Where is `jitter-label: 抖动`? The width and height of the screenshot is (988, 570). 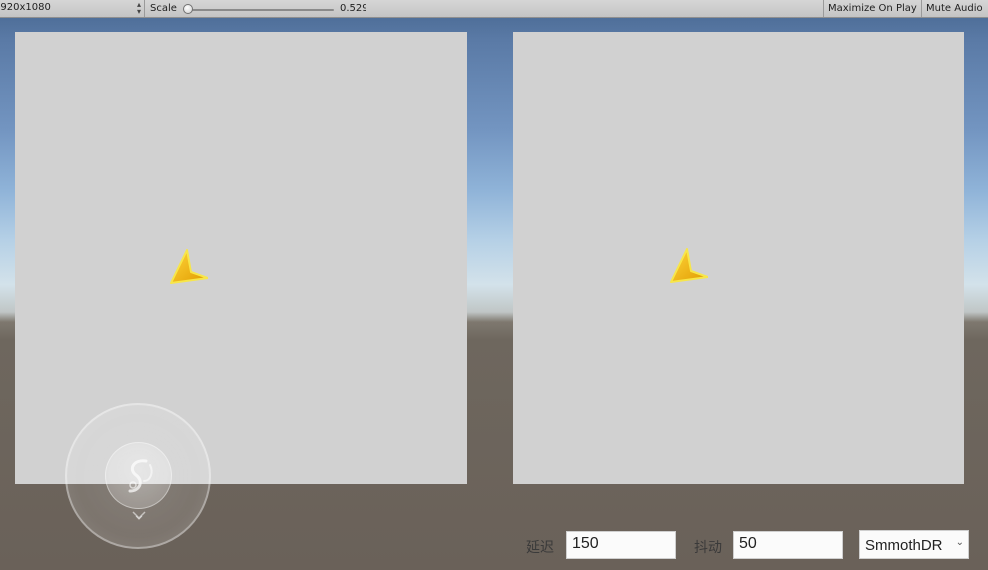 jitter-label: 抖动 is located at coordinates (708, 548).